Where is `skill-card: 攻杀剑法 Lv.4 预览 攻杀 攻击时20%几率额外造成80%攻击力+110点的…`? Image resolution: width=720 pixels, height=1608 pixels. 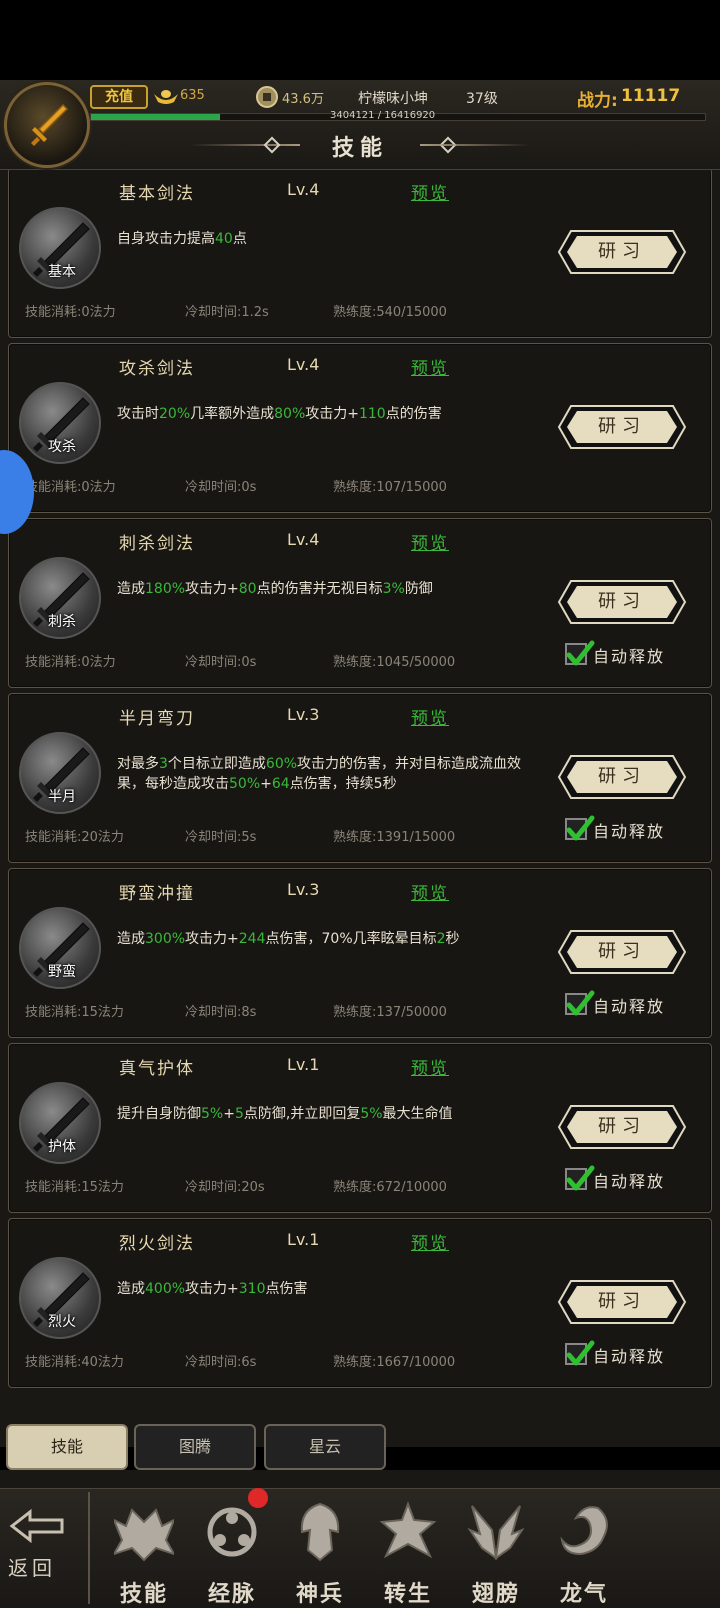 skill-card: 攻杀剑法 Lv.4 预览 攻杀 攻击时20%几率额外造成80%攻击力+110点的… is located at coordinates (360, 428).